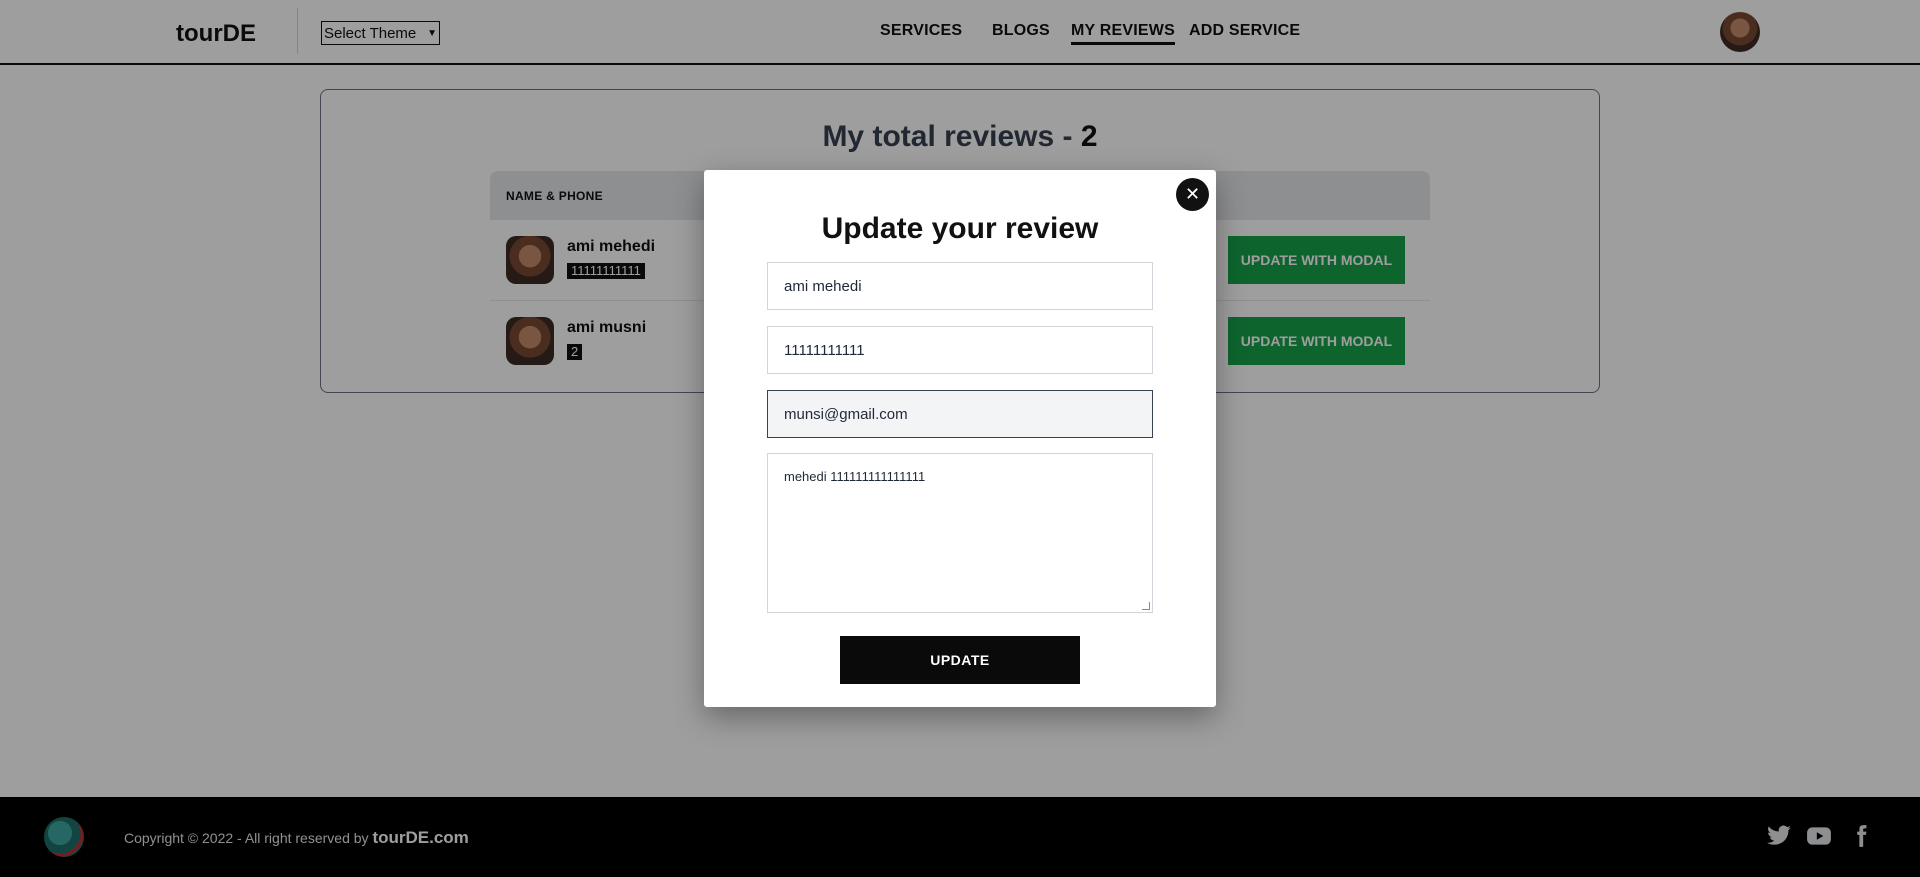 Image resolution: width=1920 pixels, height=877 pixels. What do you see at coordinates (1192, 194) in the screenshot?
I see `close-icon: ✕` at bounding box center [1192, 194].